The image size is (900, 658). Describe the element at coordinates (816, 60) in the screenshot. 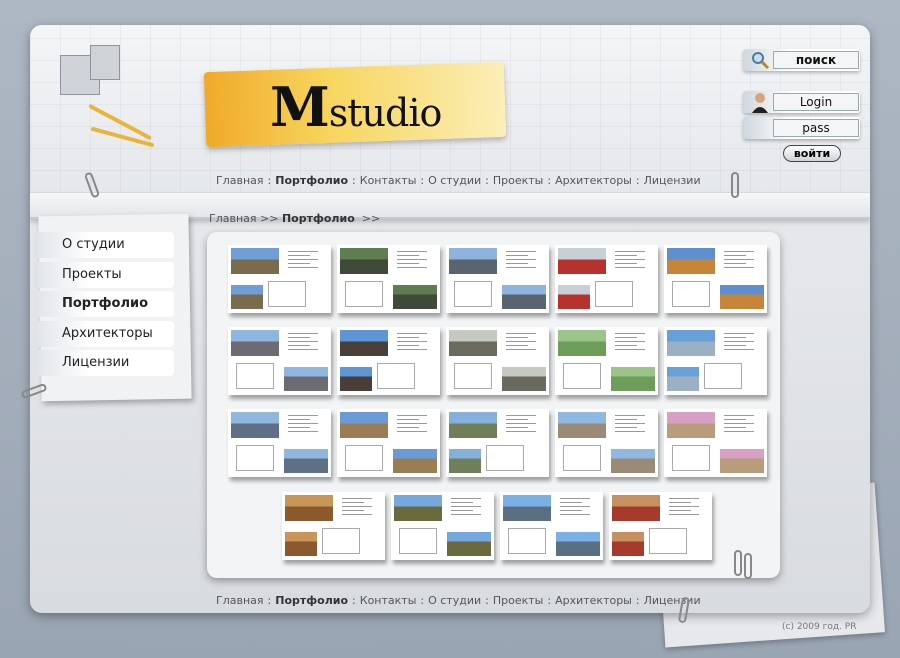

I see `search-button: поиск` at that location.